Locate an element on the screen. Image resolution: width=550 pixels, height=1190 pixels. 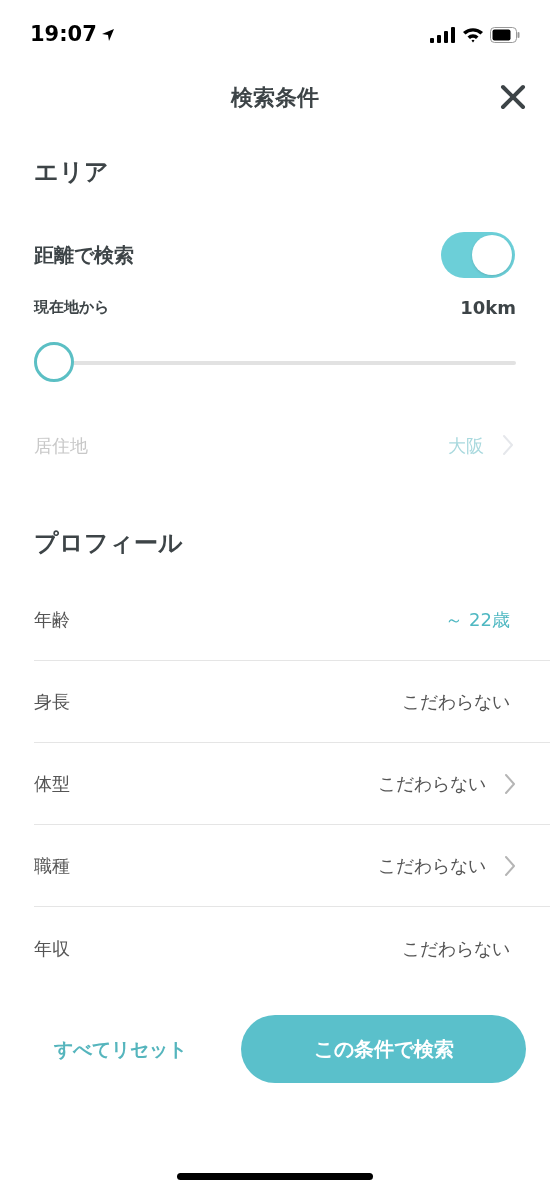
signal-icon is located at coordinates (443, 35).